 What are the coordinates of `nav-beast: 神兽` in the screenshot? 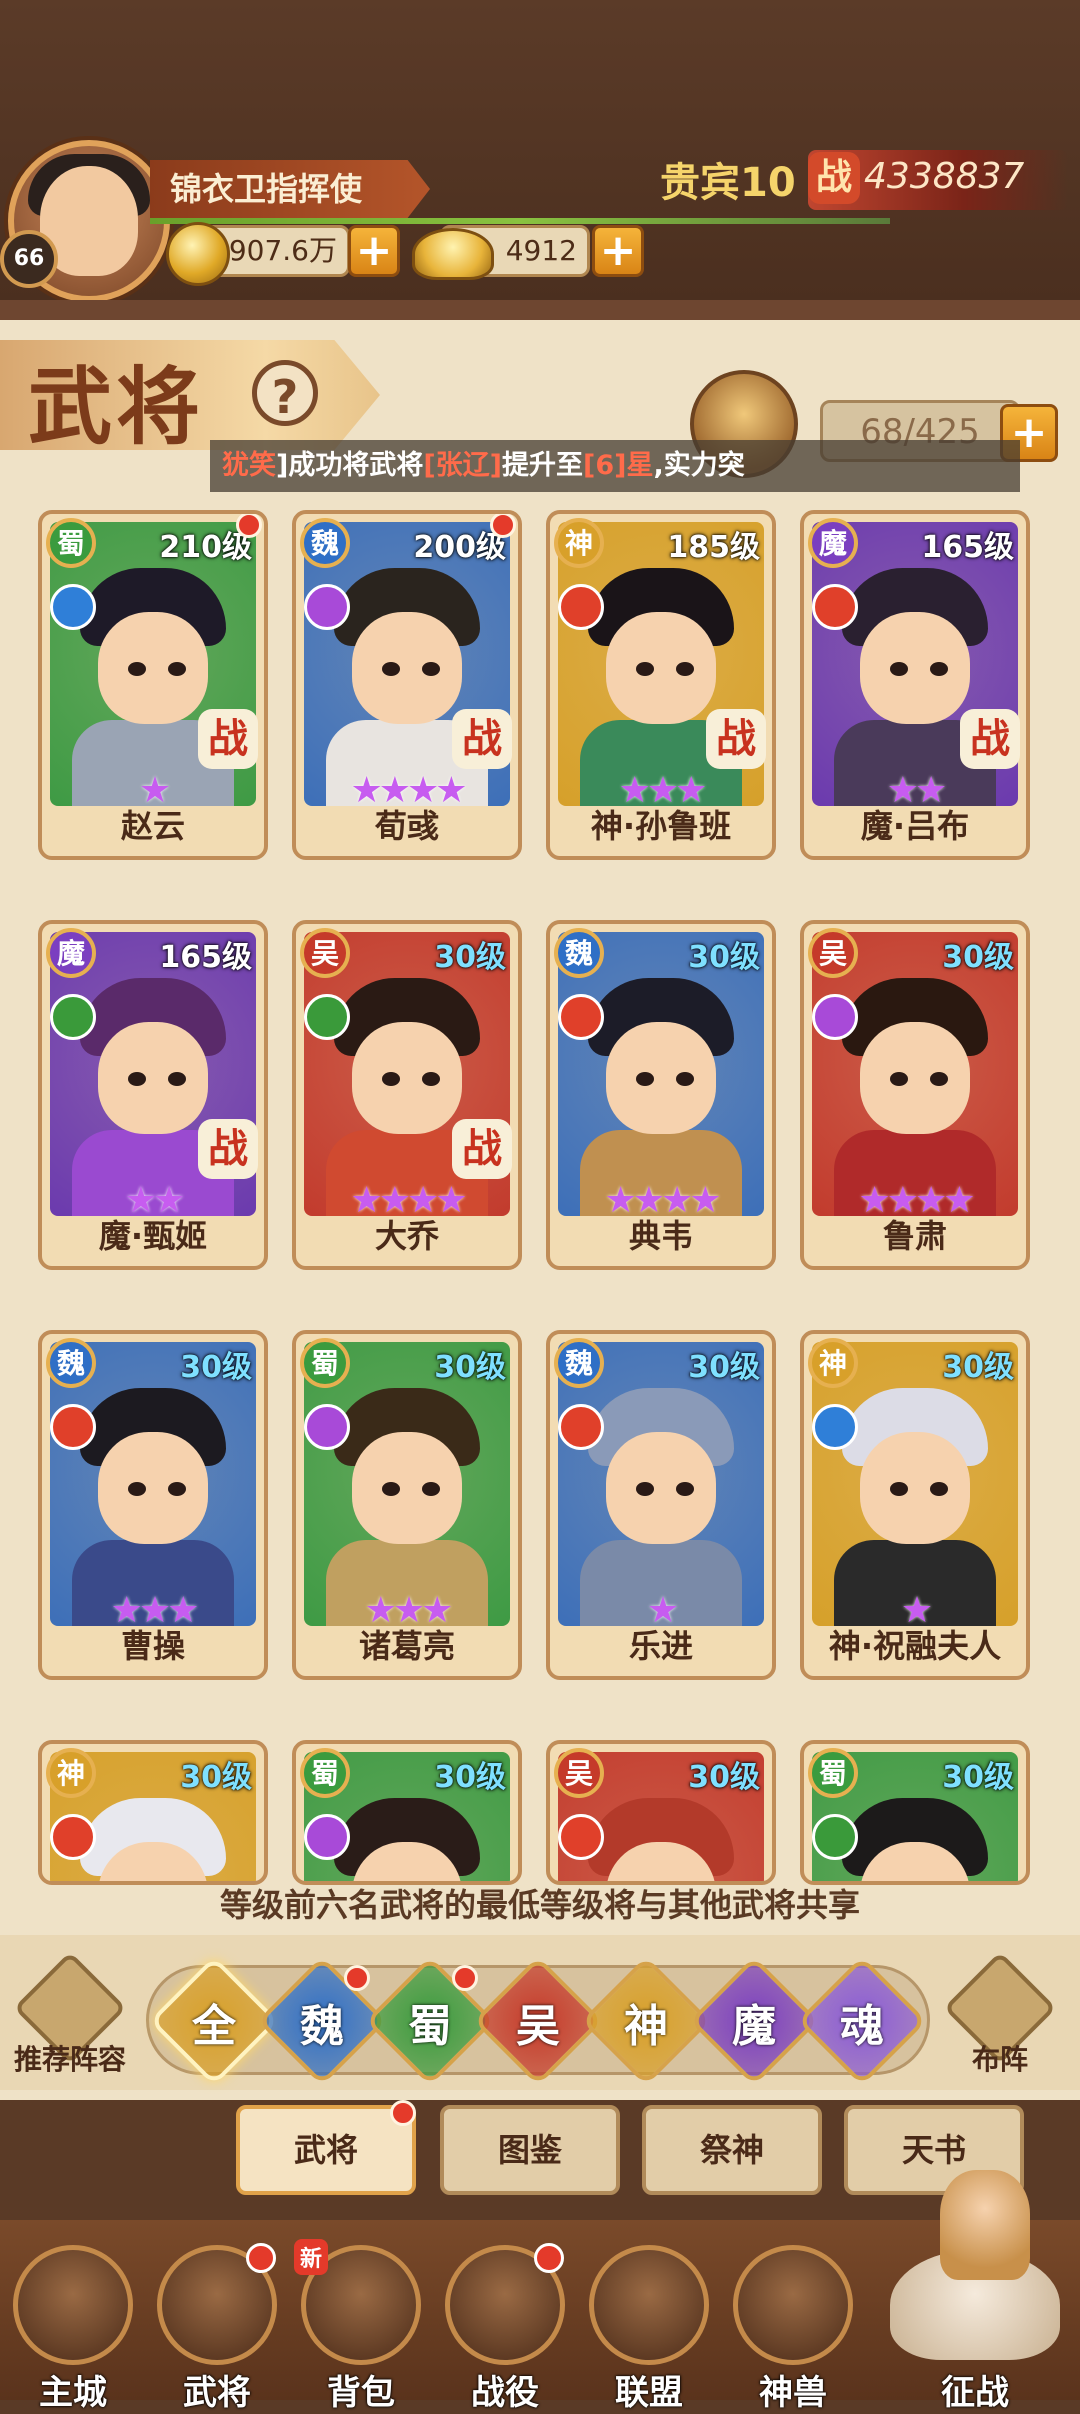 It's located at (793, 2329).